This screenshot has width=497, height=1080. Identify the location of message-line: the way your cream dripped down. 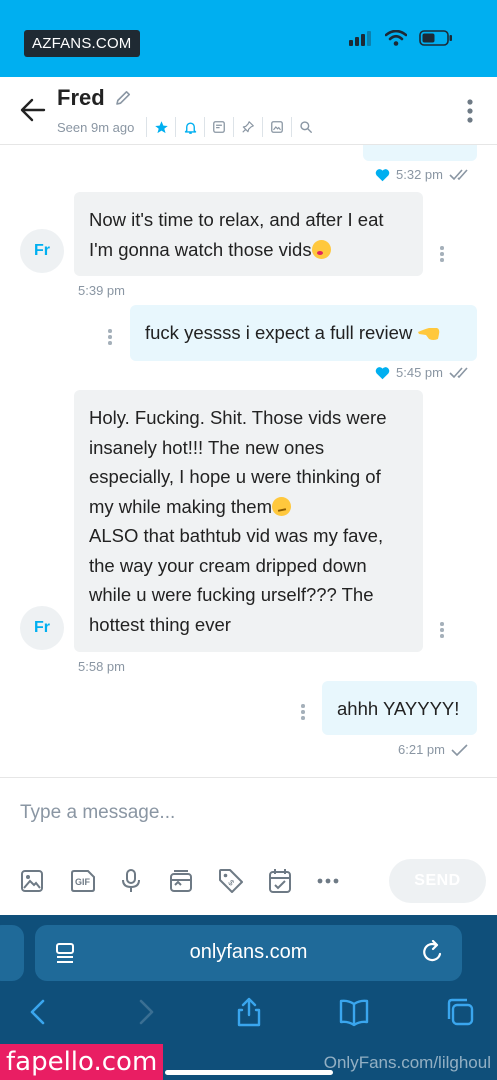
(228, 565).